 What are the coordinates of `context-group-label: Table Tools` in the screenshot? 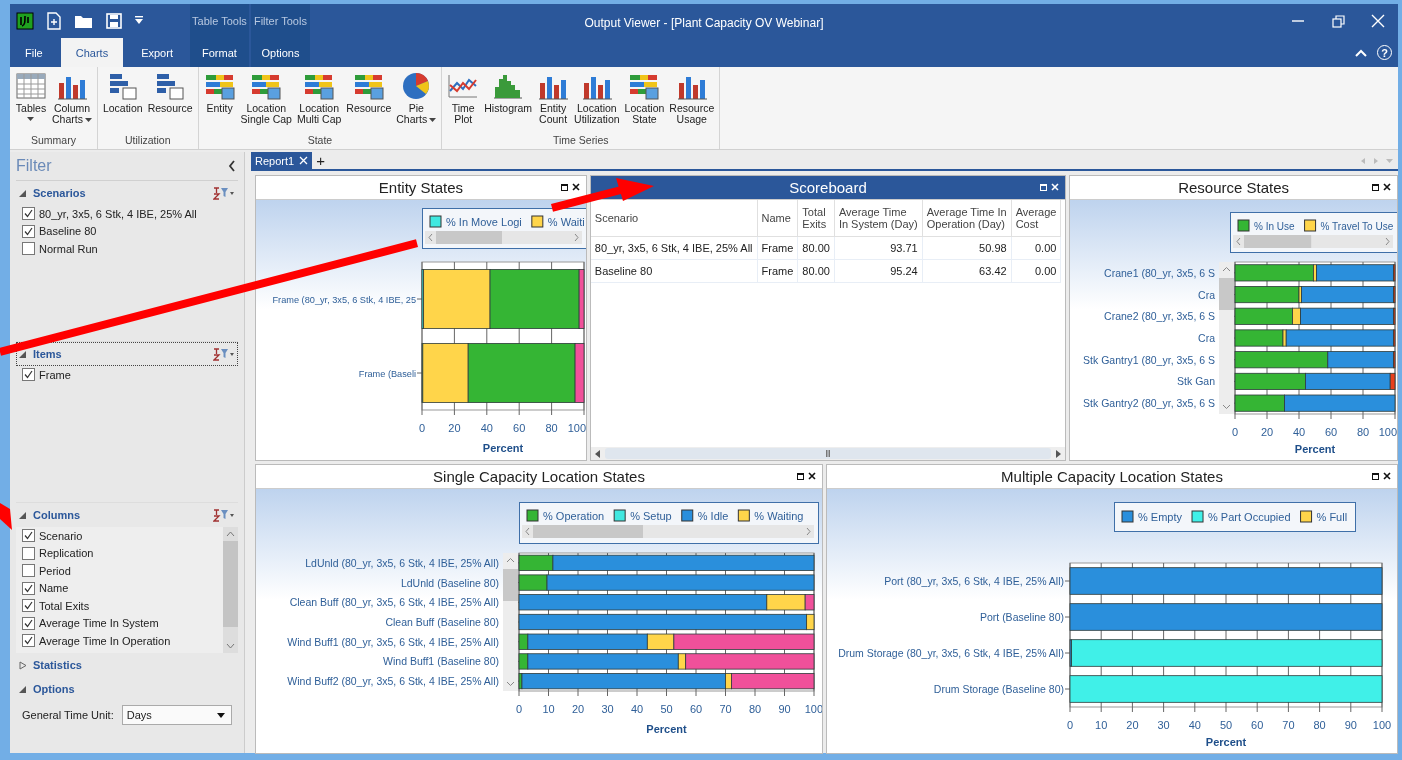 It's located at (219, 21).